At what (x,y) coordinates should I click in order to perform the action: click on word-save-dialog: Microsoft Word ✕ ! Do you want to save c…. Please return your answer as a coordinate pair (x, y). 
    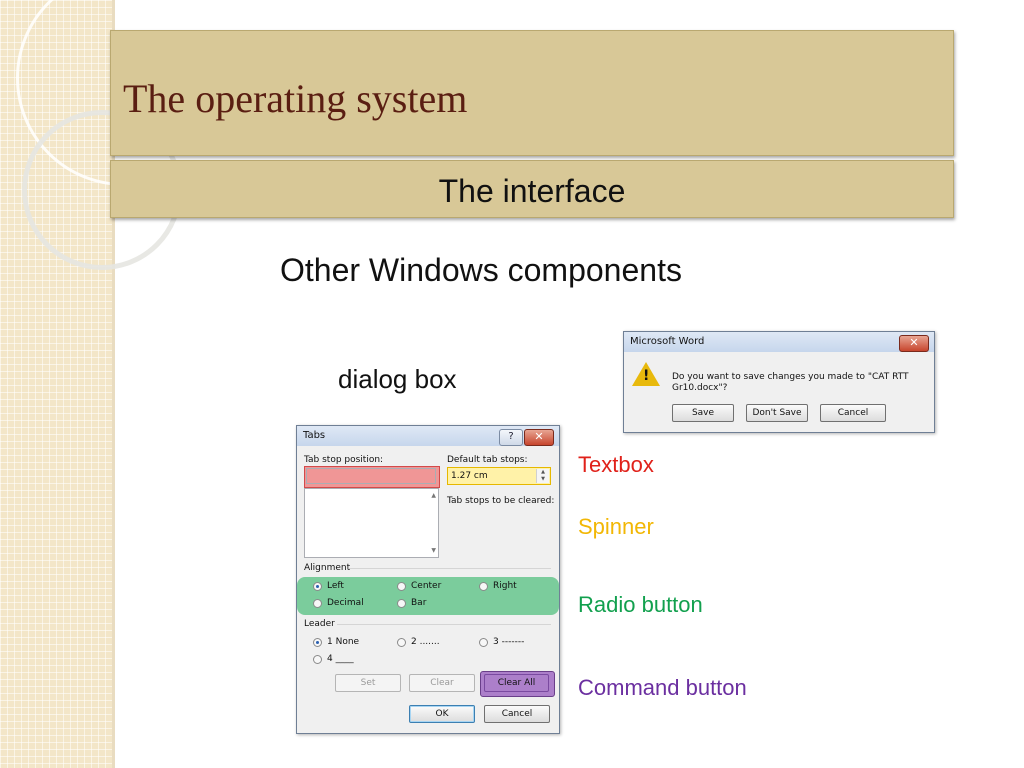
    Looking at the image, I should click on (779, 382).